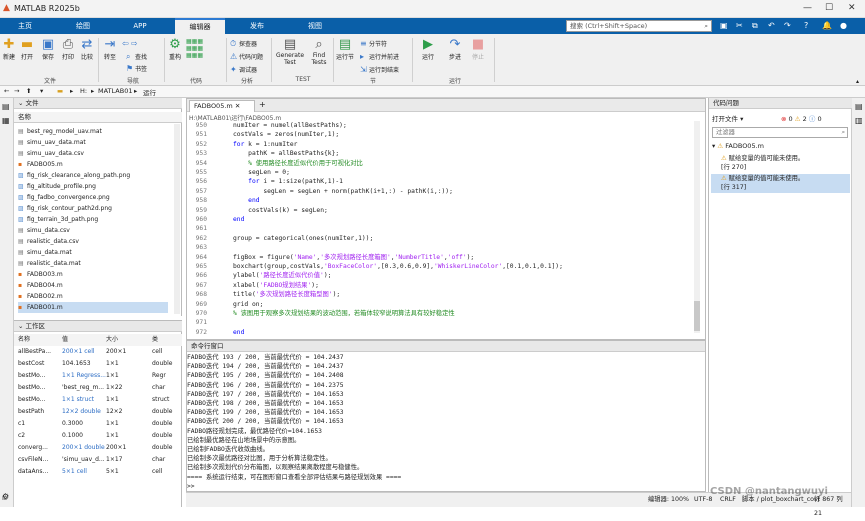  What do you see at coordinates (40, 296) in the screenshot?
I see `file-item: ▪ FADBO02.m` at bounding box center [40, 296].